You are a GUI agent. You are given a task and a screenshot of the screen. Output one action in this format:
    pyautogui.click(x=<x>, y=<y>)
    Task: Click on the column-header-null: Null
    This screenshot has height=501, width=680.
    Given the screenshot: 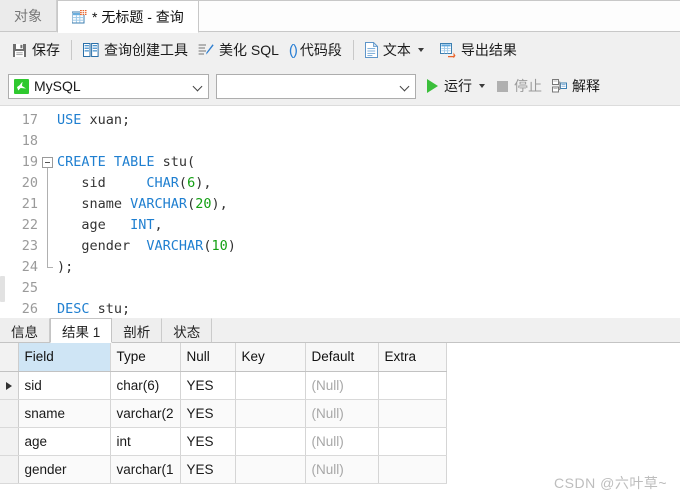 What is the action you would take?
    pyautogui.click(x=208, y=357)
    